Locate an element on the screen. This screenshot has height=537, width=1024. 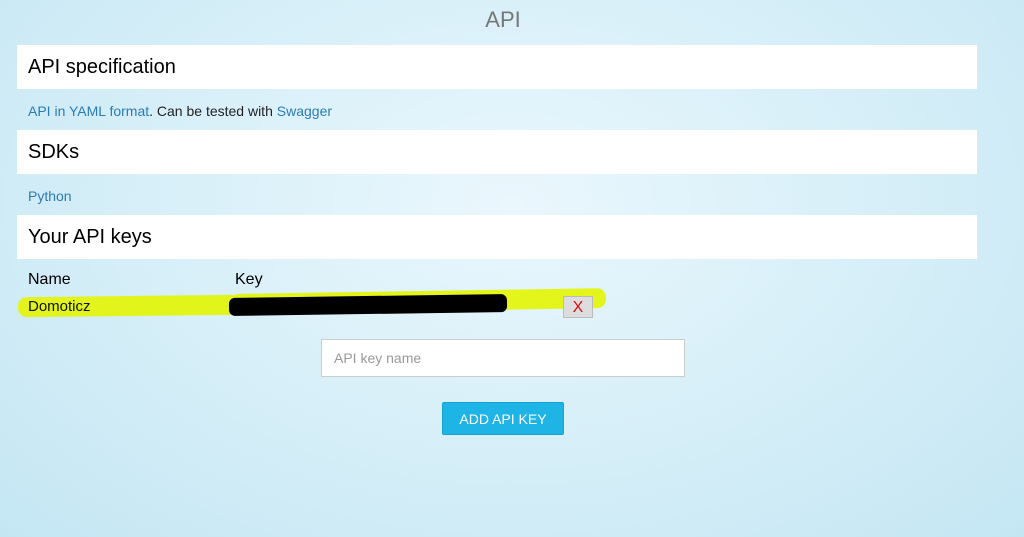
yaml-link: API in YAML format is located at coordinates (88, 111).